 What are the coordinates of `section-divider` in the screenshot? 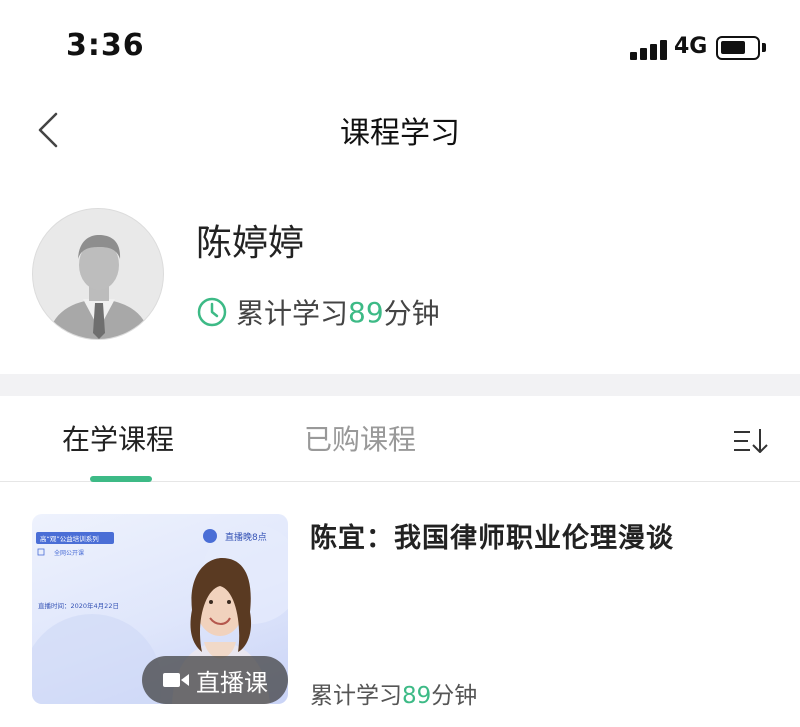 It's located at (400, 385).